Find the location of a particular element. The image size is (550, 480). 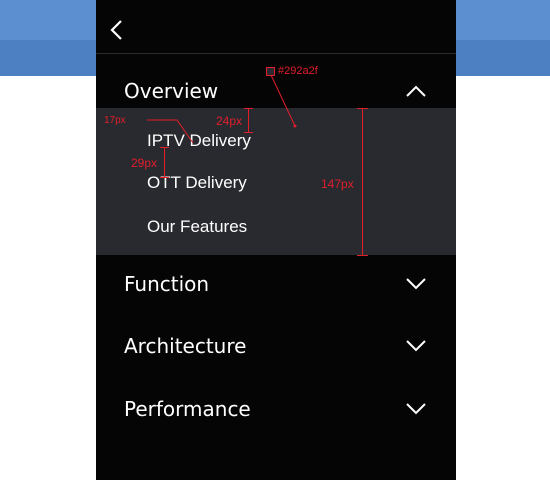

menu-item-label: Performance is located at coordinates (187, 409).